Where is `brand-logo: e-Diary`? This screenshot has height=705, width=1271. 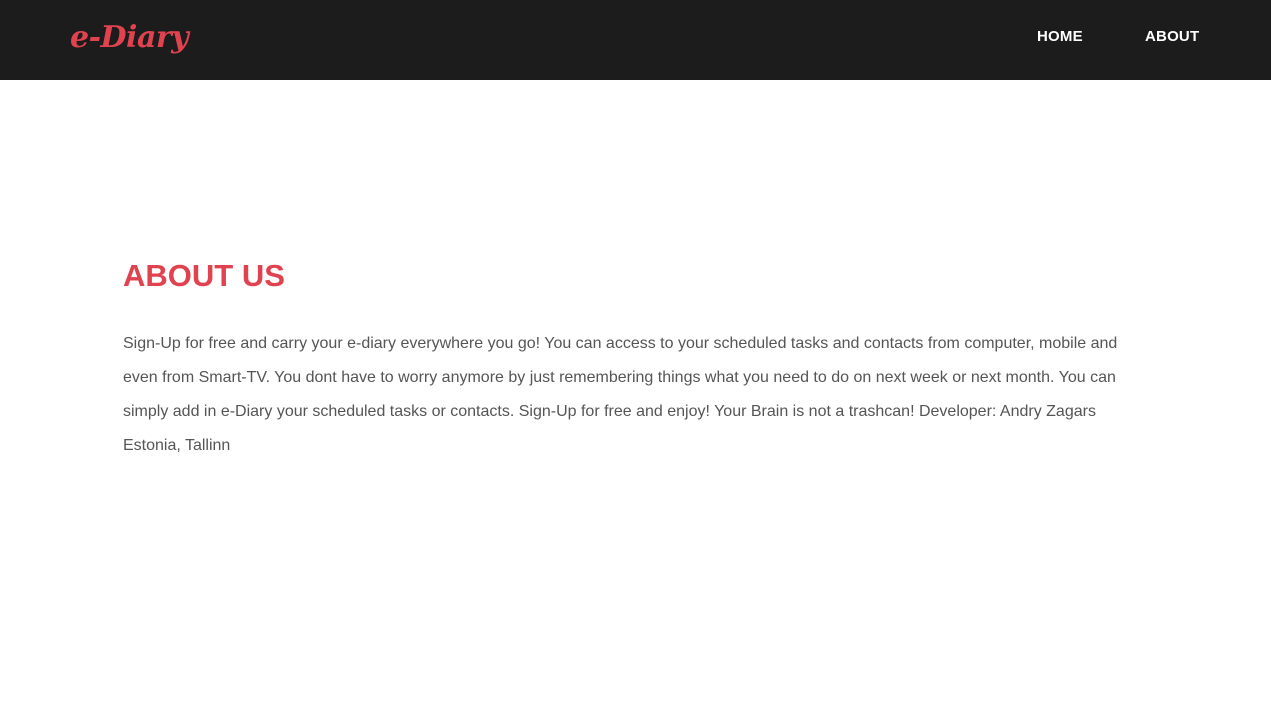 brand-logo: e-Diary is located at coordinates (129, 38).